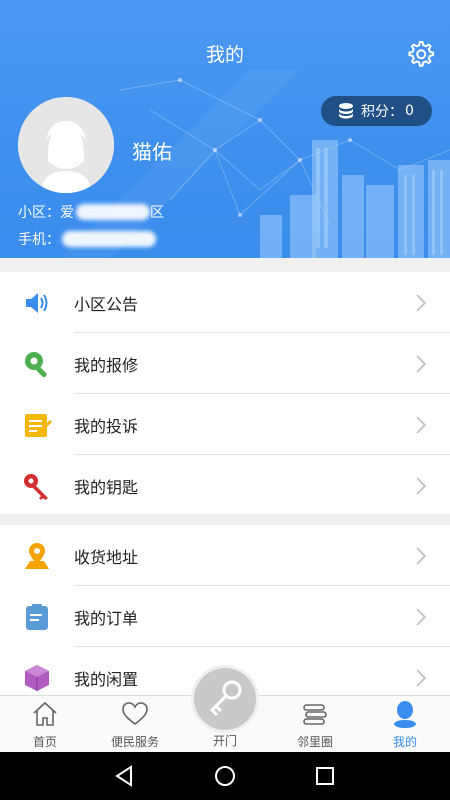 This screenshot has height=800, width=450. What do you see at coordinates (36, 364) in the screenshot?
I see `wrench-icon` at bounding box center [36, 364].